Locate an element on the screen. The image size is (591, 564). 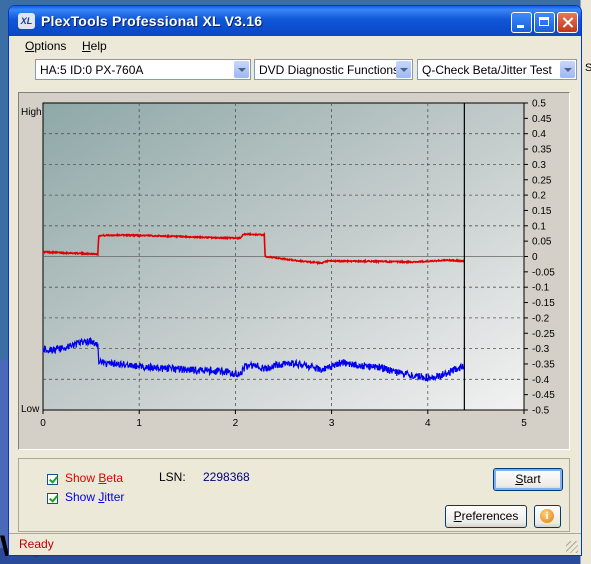
minimize-button is located at coordinates (521, 22).